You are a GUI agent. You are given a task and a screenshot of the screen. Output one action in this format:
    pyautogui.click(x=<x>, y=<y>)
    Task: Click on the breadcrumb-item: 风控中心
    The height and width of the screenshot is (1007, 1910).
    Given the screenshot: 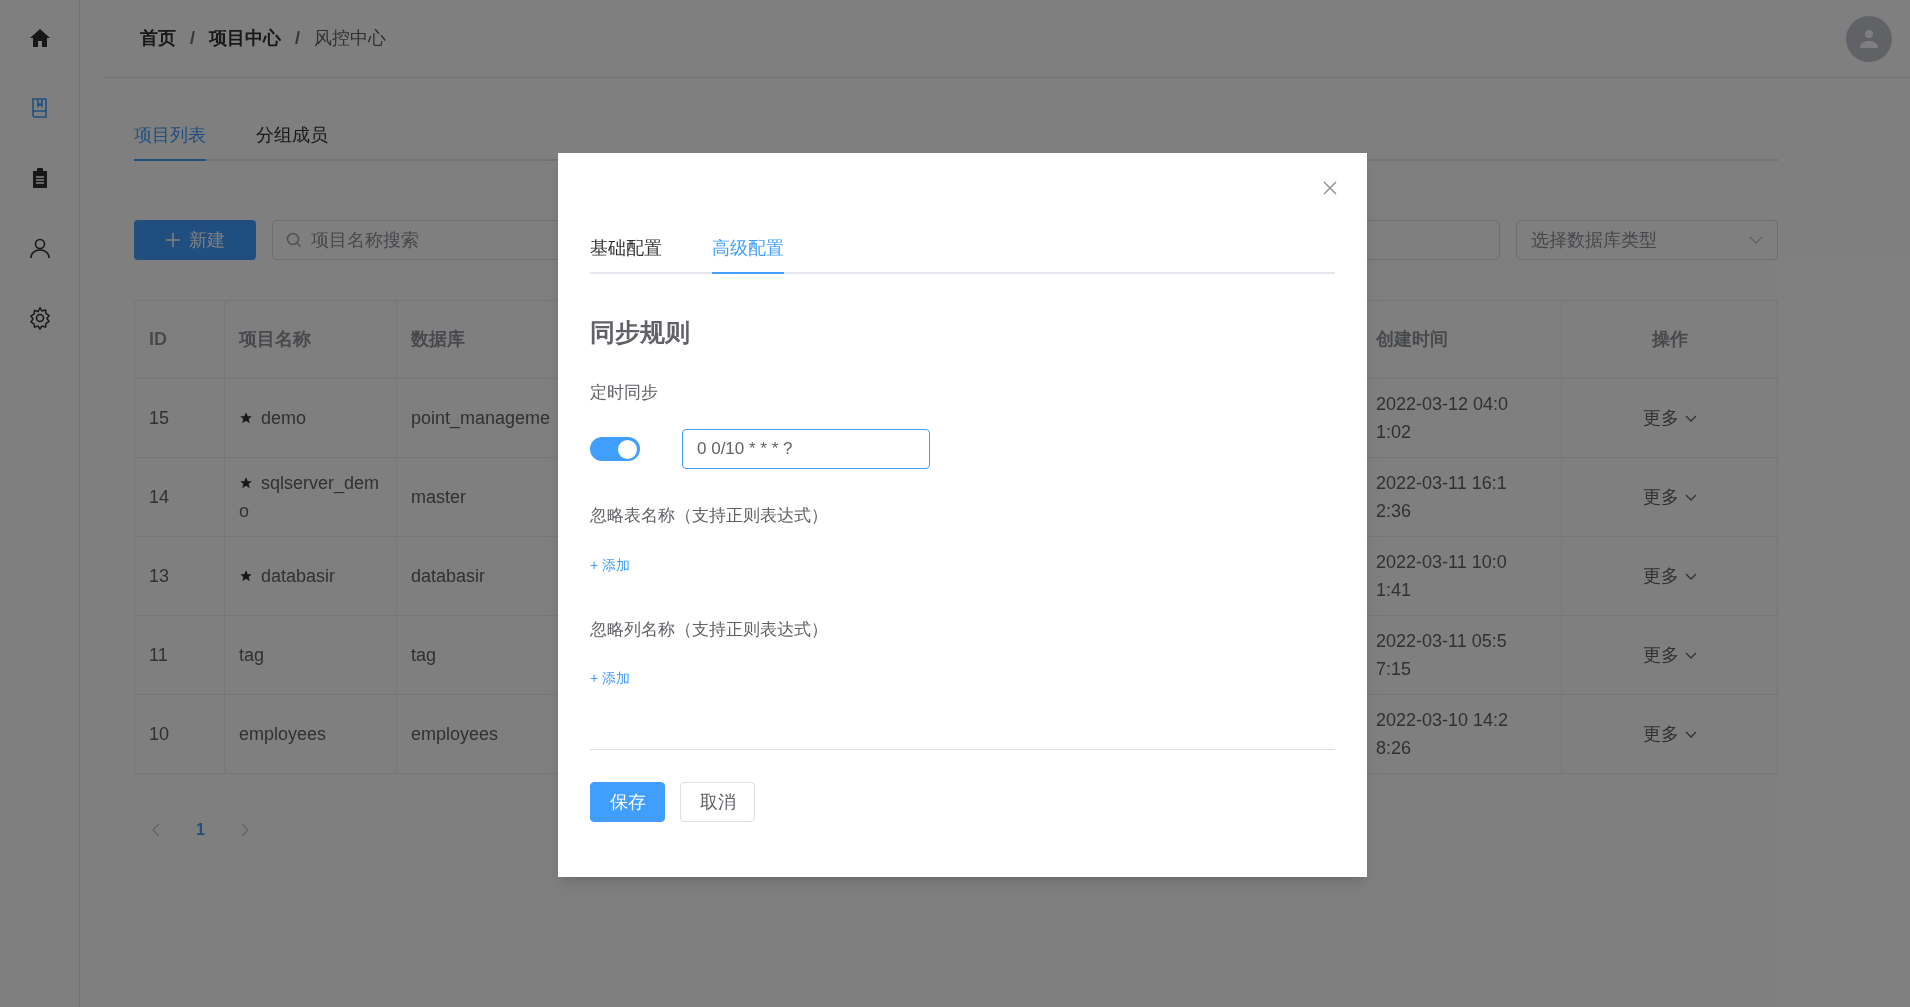 What is the action you would take?
    pyautogui.click(x=350, y=38)
    